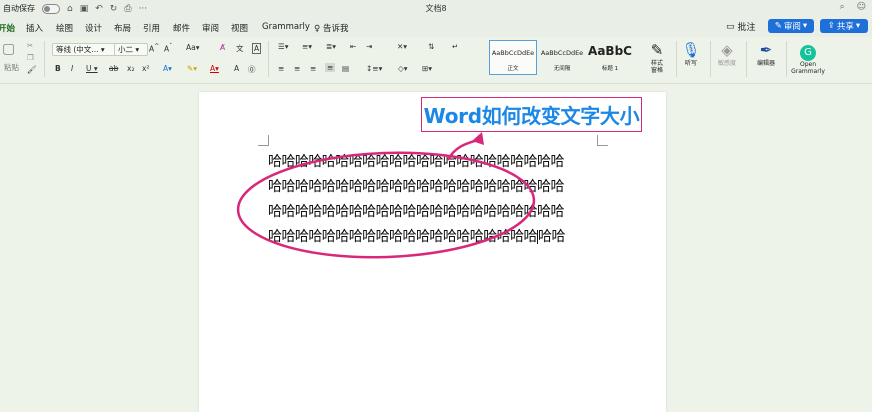 This screenshot has height=412, width=872. I want to click on font-size-select: 小二 ▾, so click(131, 49).